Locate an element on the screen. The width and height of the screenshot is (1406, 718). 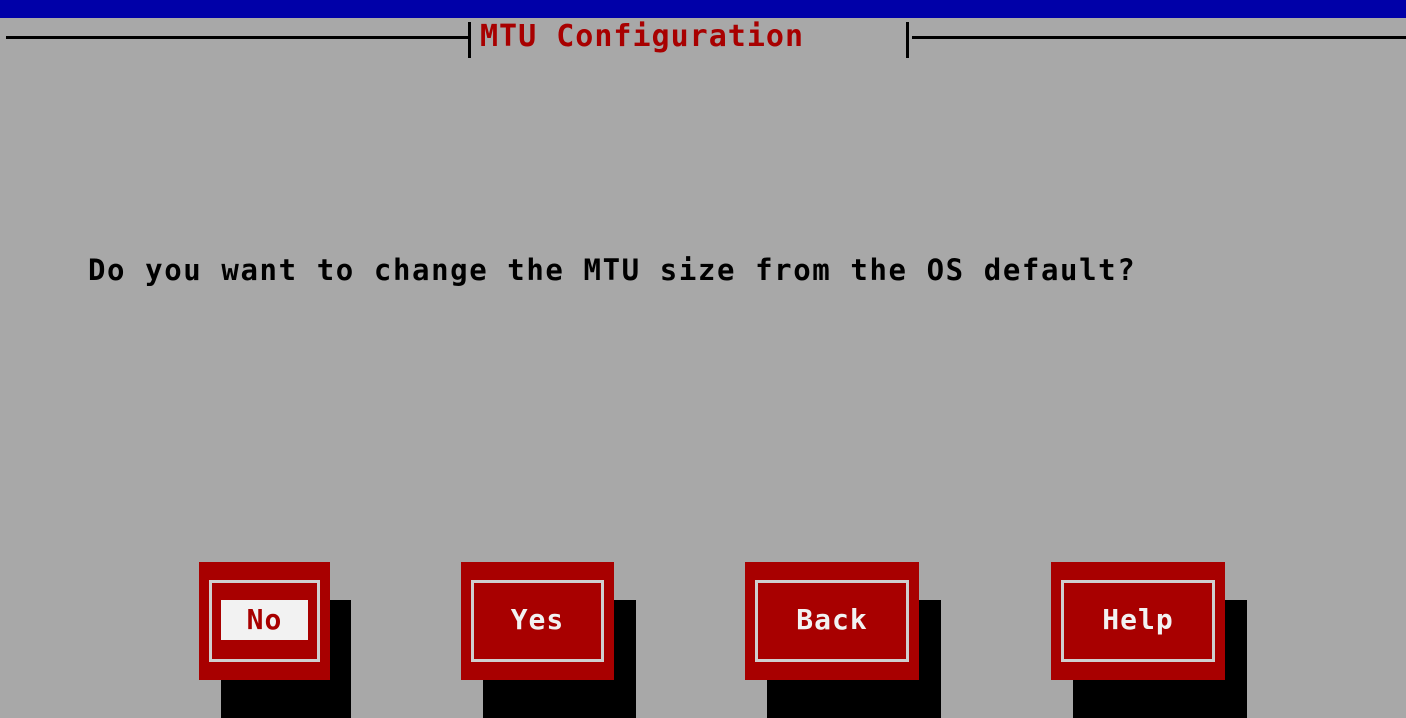
yes-button-label: Yes is located at coordinates (537, 619).